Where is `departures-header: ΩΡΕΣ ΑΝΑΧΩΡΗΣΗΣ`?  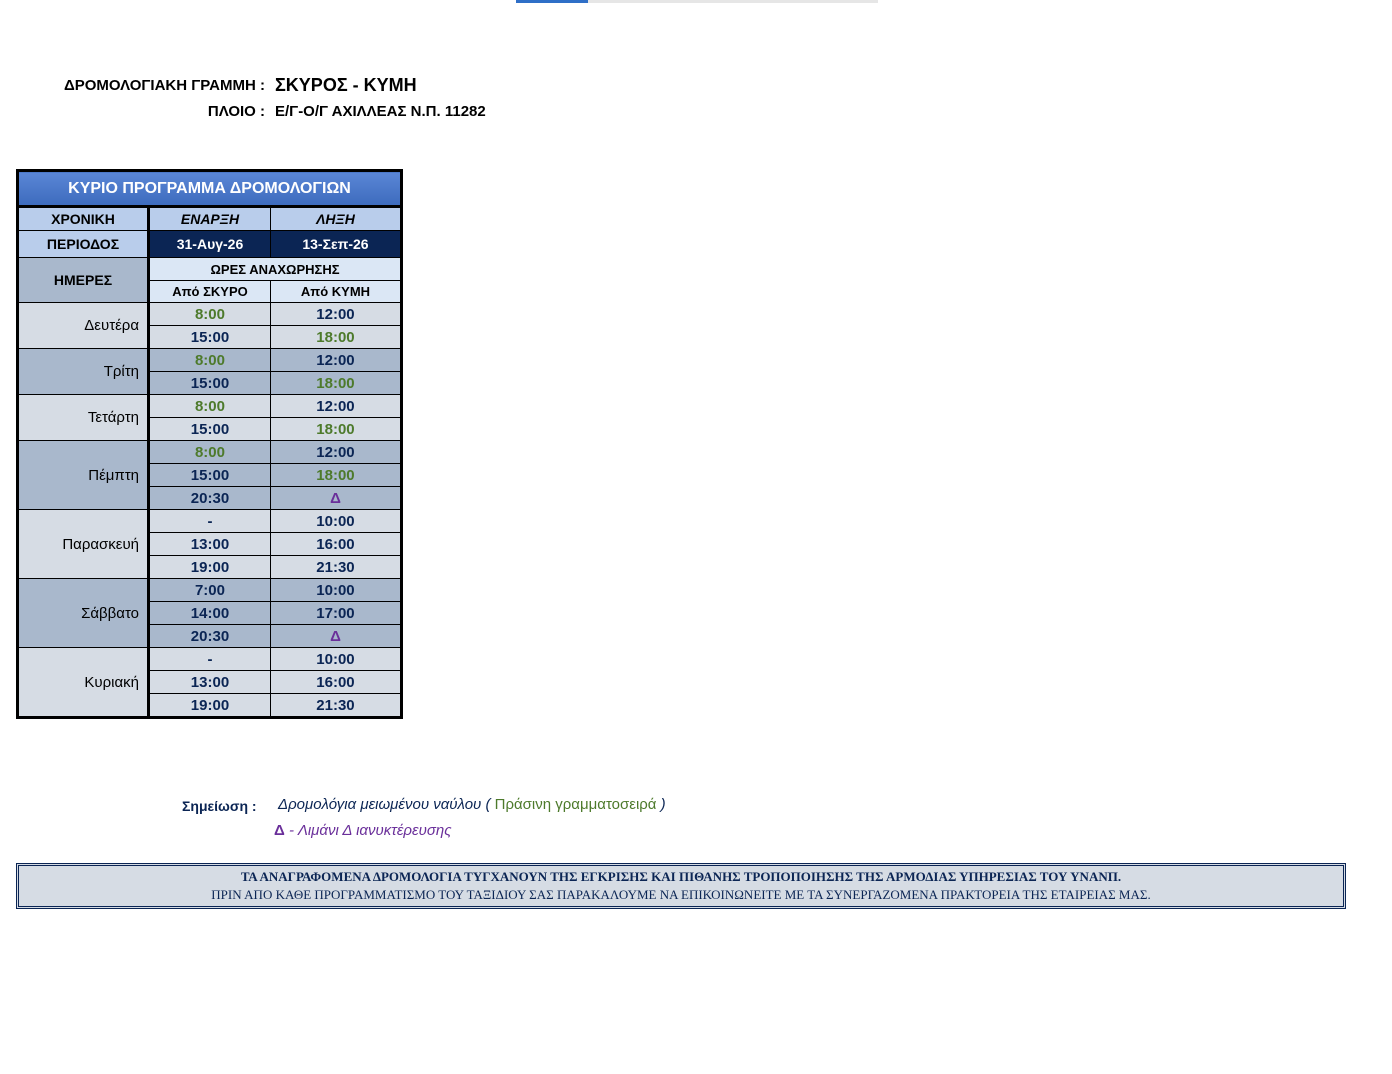
departures-header: ΩΡΕΣ ΑΝΑΧΩΡΗΣΗΣ is located at coordinates (275, 269).